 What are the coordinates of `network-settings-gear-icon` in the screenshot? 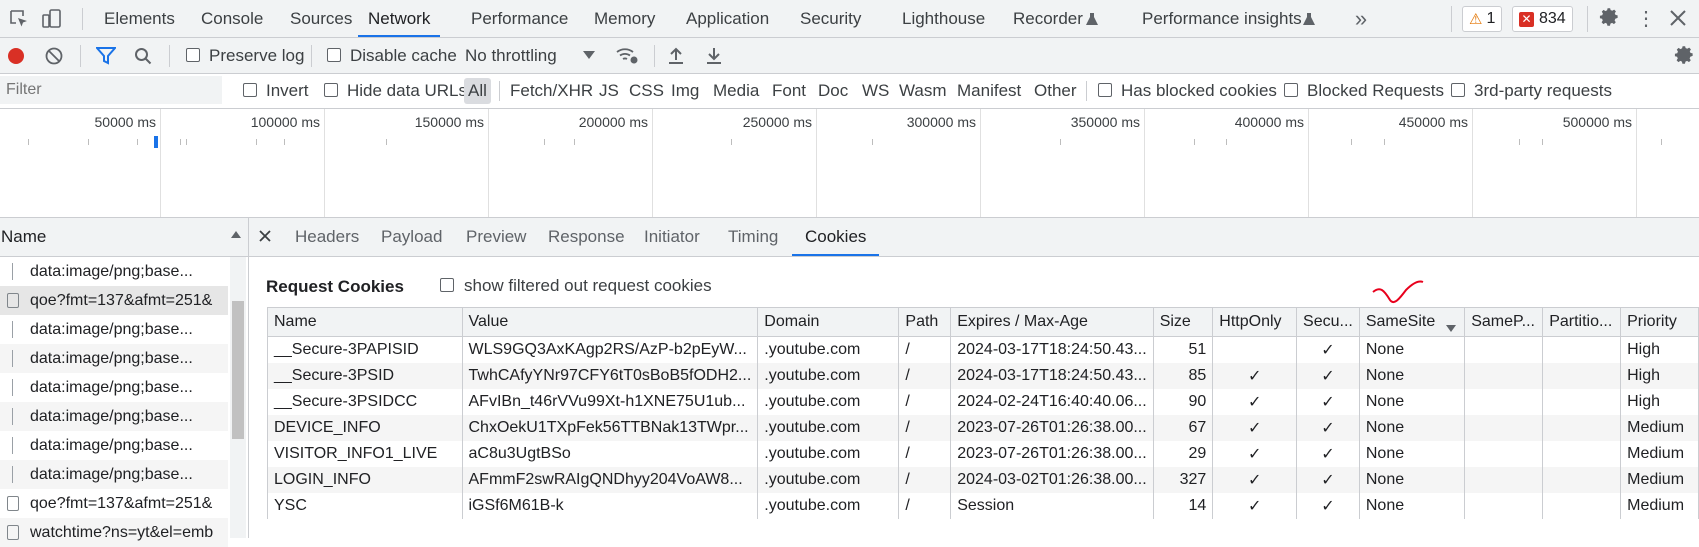 It's located at (1685, 56).